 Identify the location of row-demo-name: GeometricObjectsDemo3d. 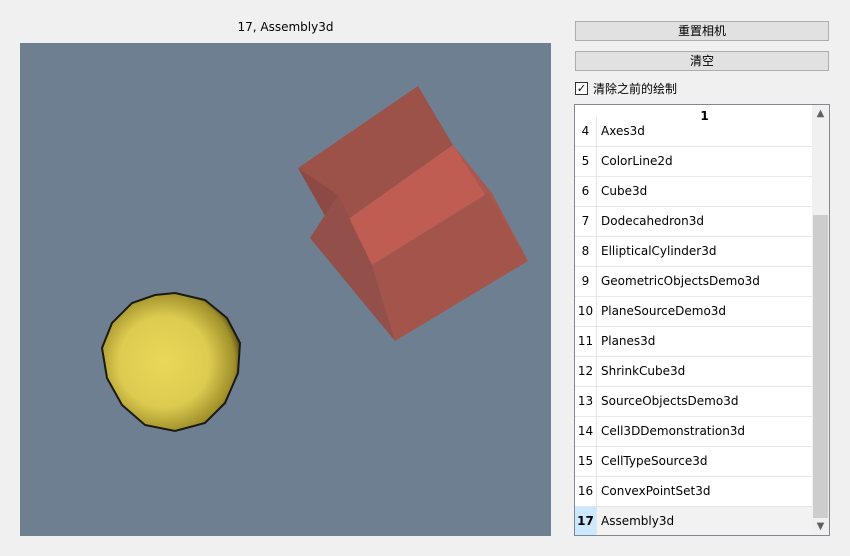
(680, 281).